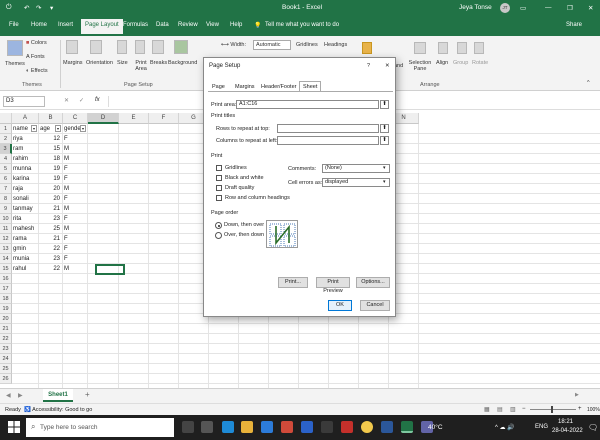  Describe the element at coordinates (51, 159) in the screenshot. I see `table-cell: 18` at that location.